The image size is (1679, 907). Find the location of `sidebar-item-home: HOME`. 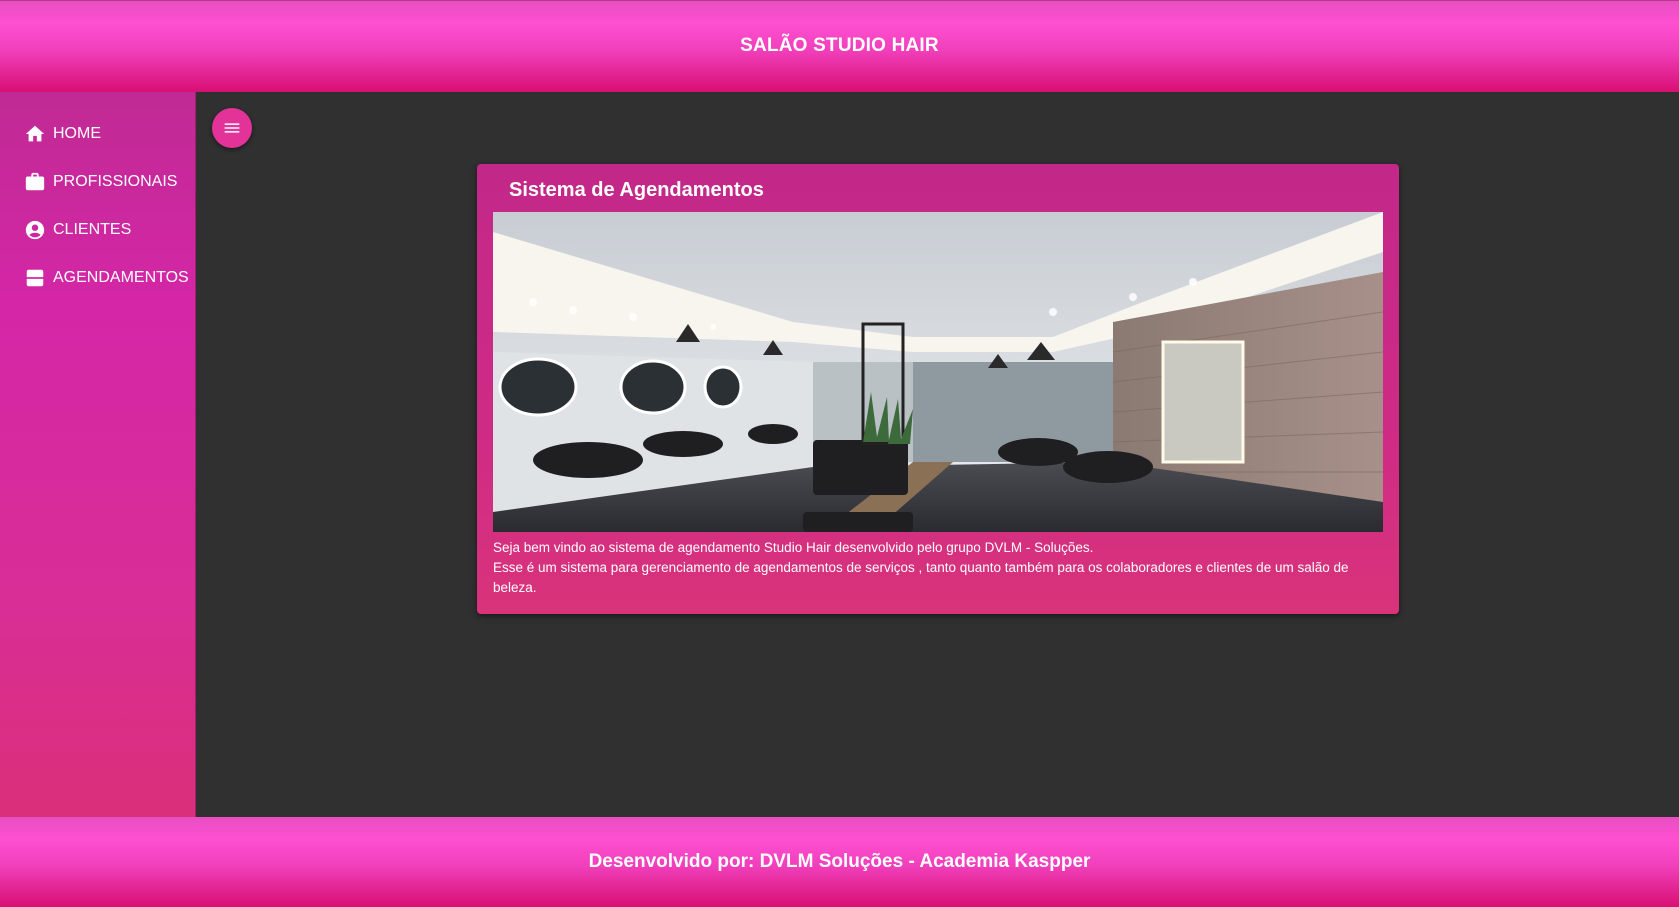

sidebar-item-home: HOME is located at coordinates (97, 134).